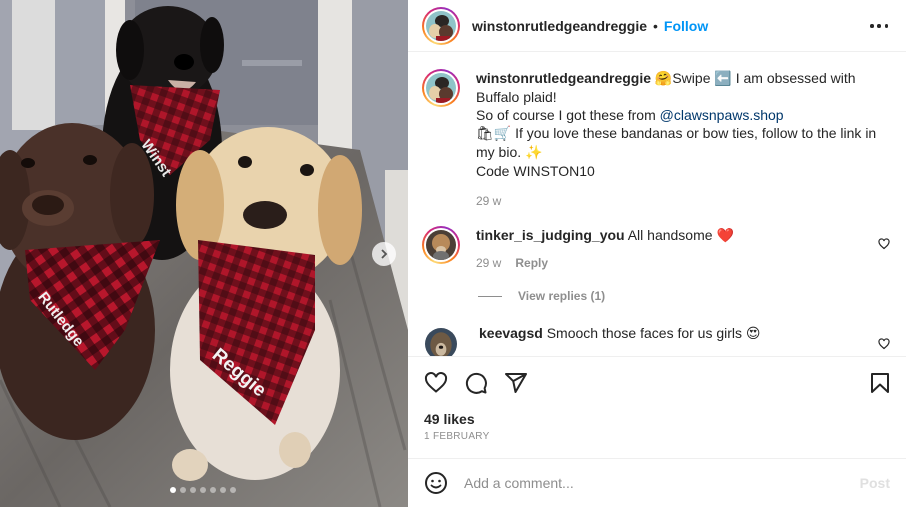 Image resolution: width=906 pixels, height=507 pixels. Describe the element at coordinates (872, 26) in the screenshot. I see `more-dots-icon` at that location.